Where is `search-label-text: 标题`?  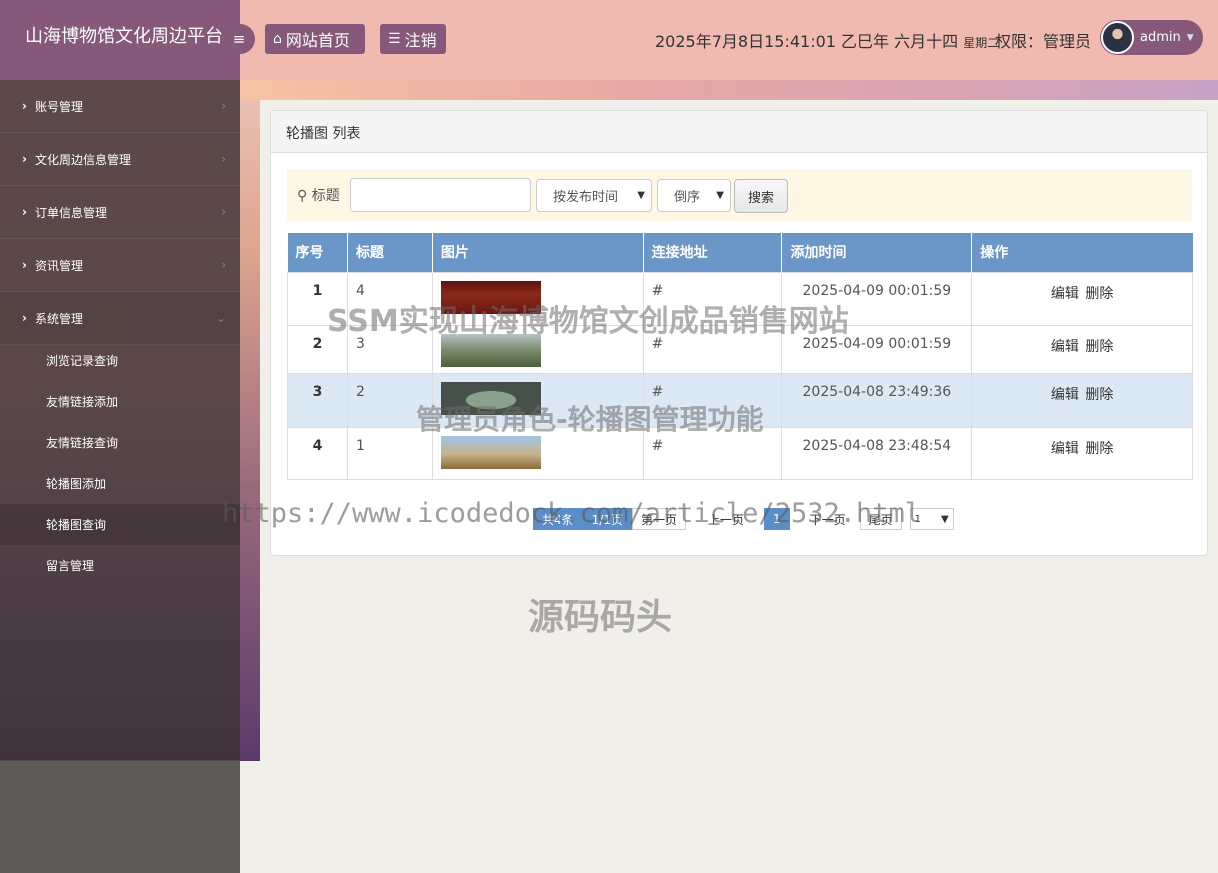
search-label-text: 标题 is located at coordinates (325, 196).